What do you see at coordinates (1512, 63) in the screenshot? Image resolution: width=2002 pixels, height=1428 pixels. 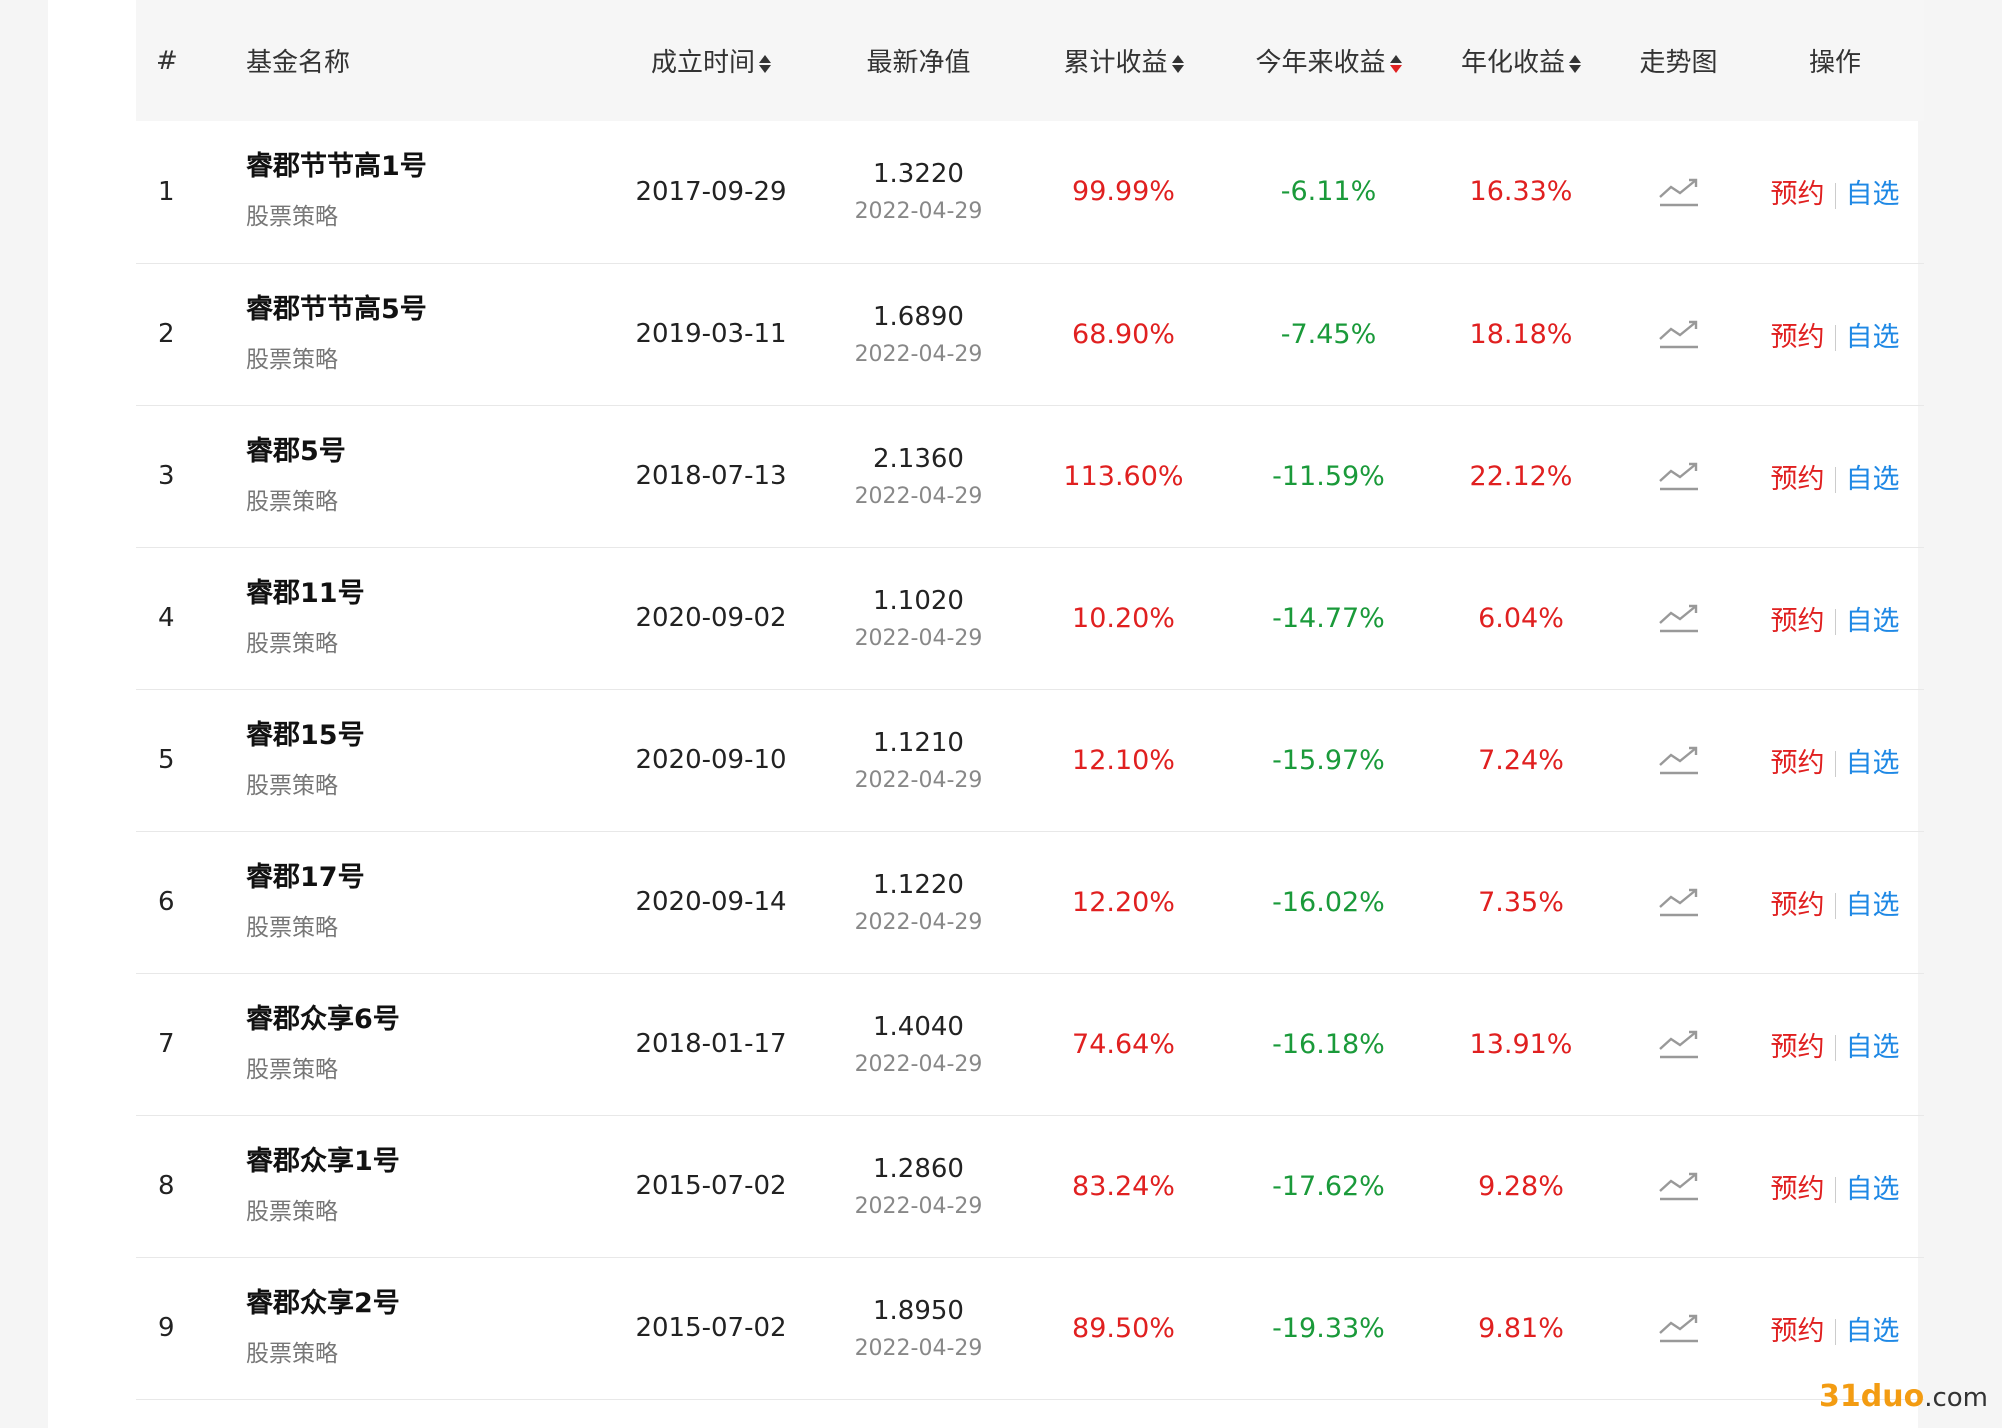 I see `header-annualized-label: 年化收益` at bounding box center [1512, 63].